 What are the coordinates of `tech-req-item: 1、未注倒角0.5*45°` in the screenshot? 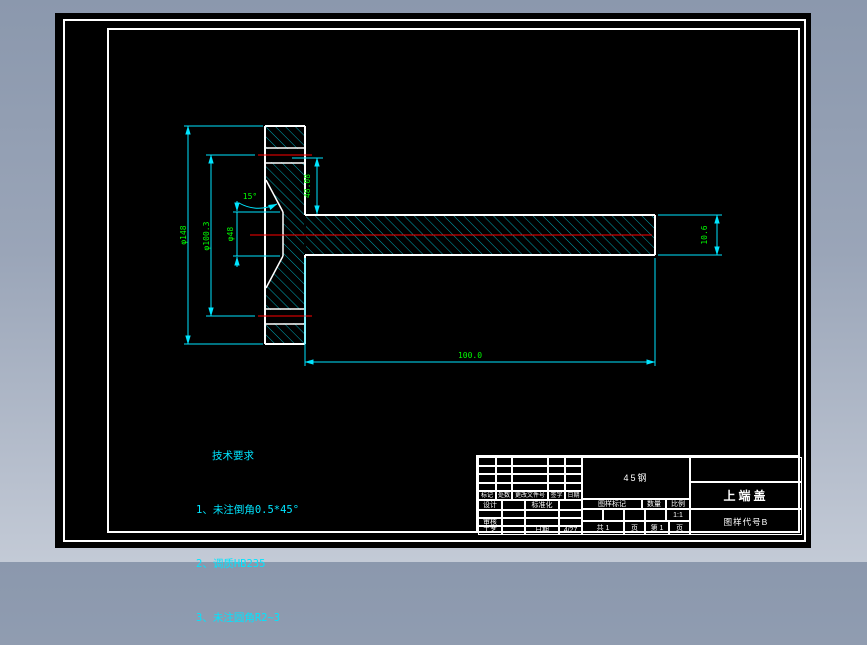 It's located at (248, 510).